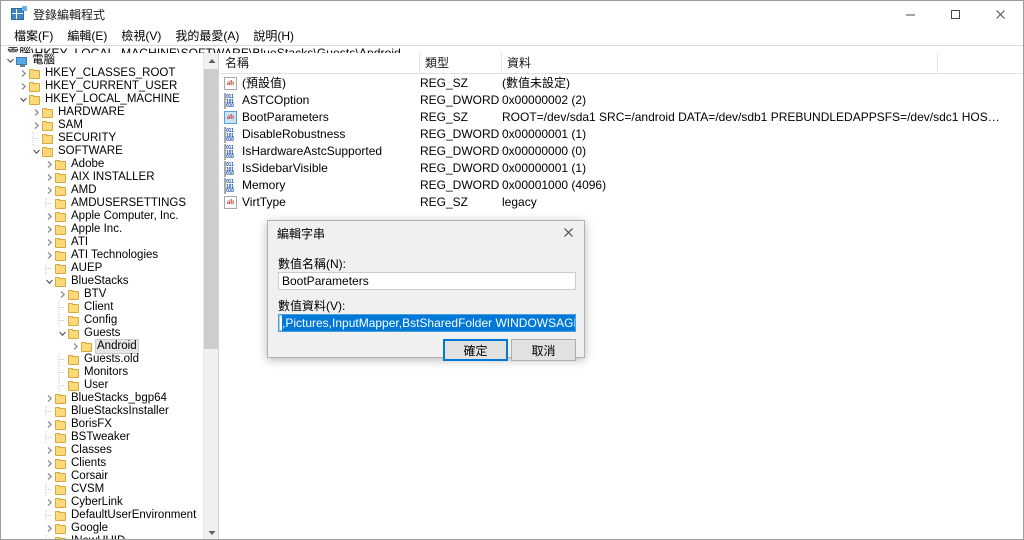 This screenshot has width=1024, height=540. Describe the element at coordinates (102, 60) in the screenshot. I see `tree-item-: 電腦` at that location.